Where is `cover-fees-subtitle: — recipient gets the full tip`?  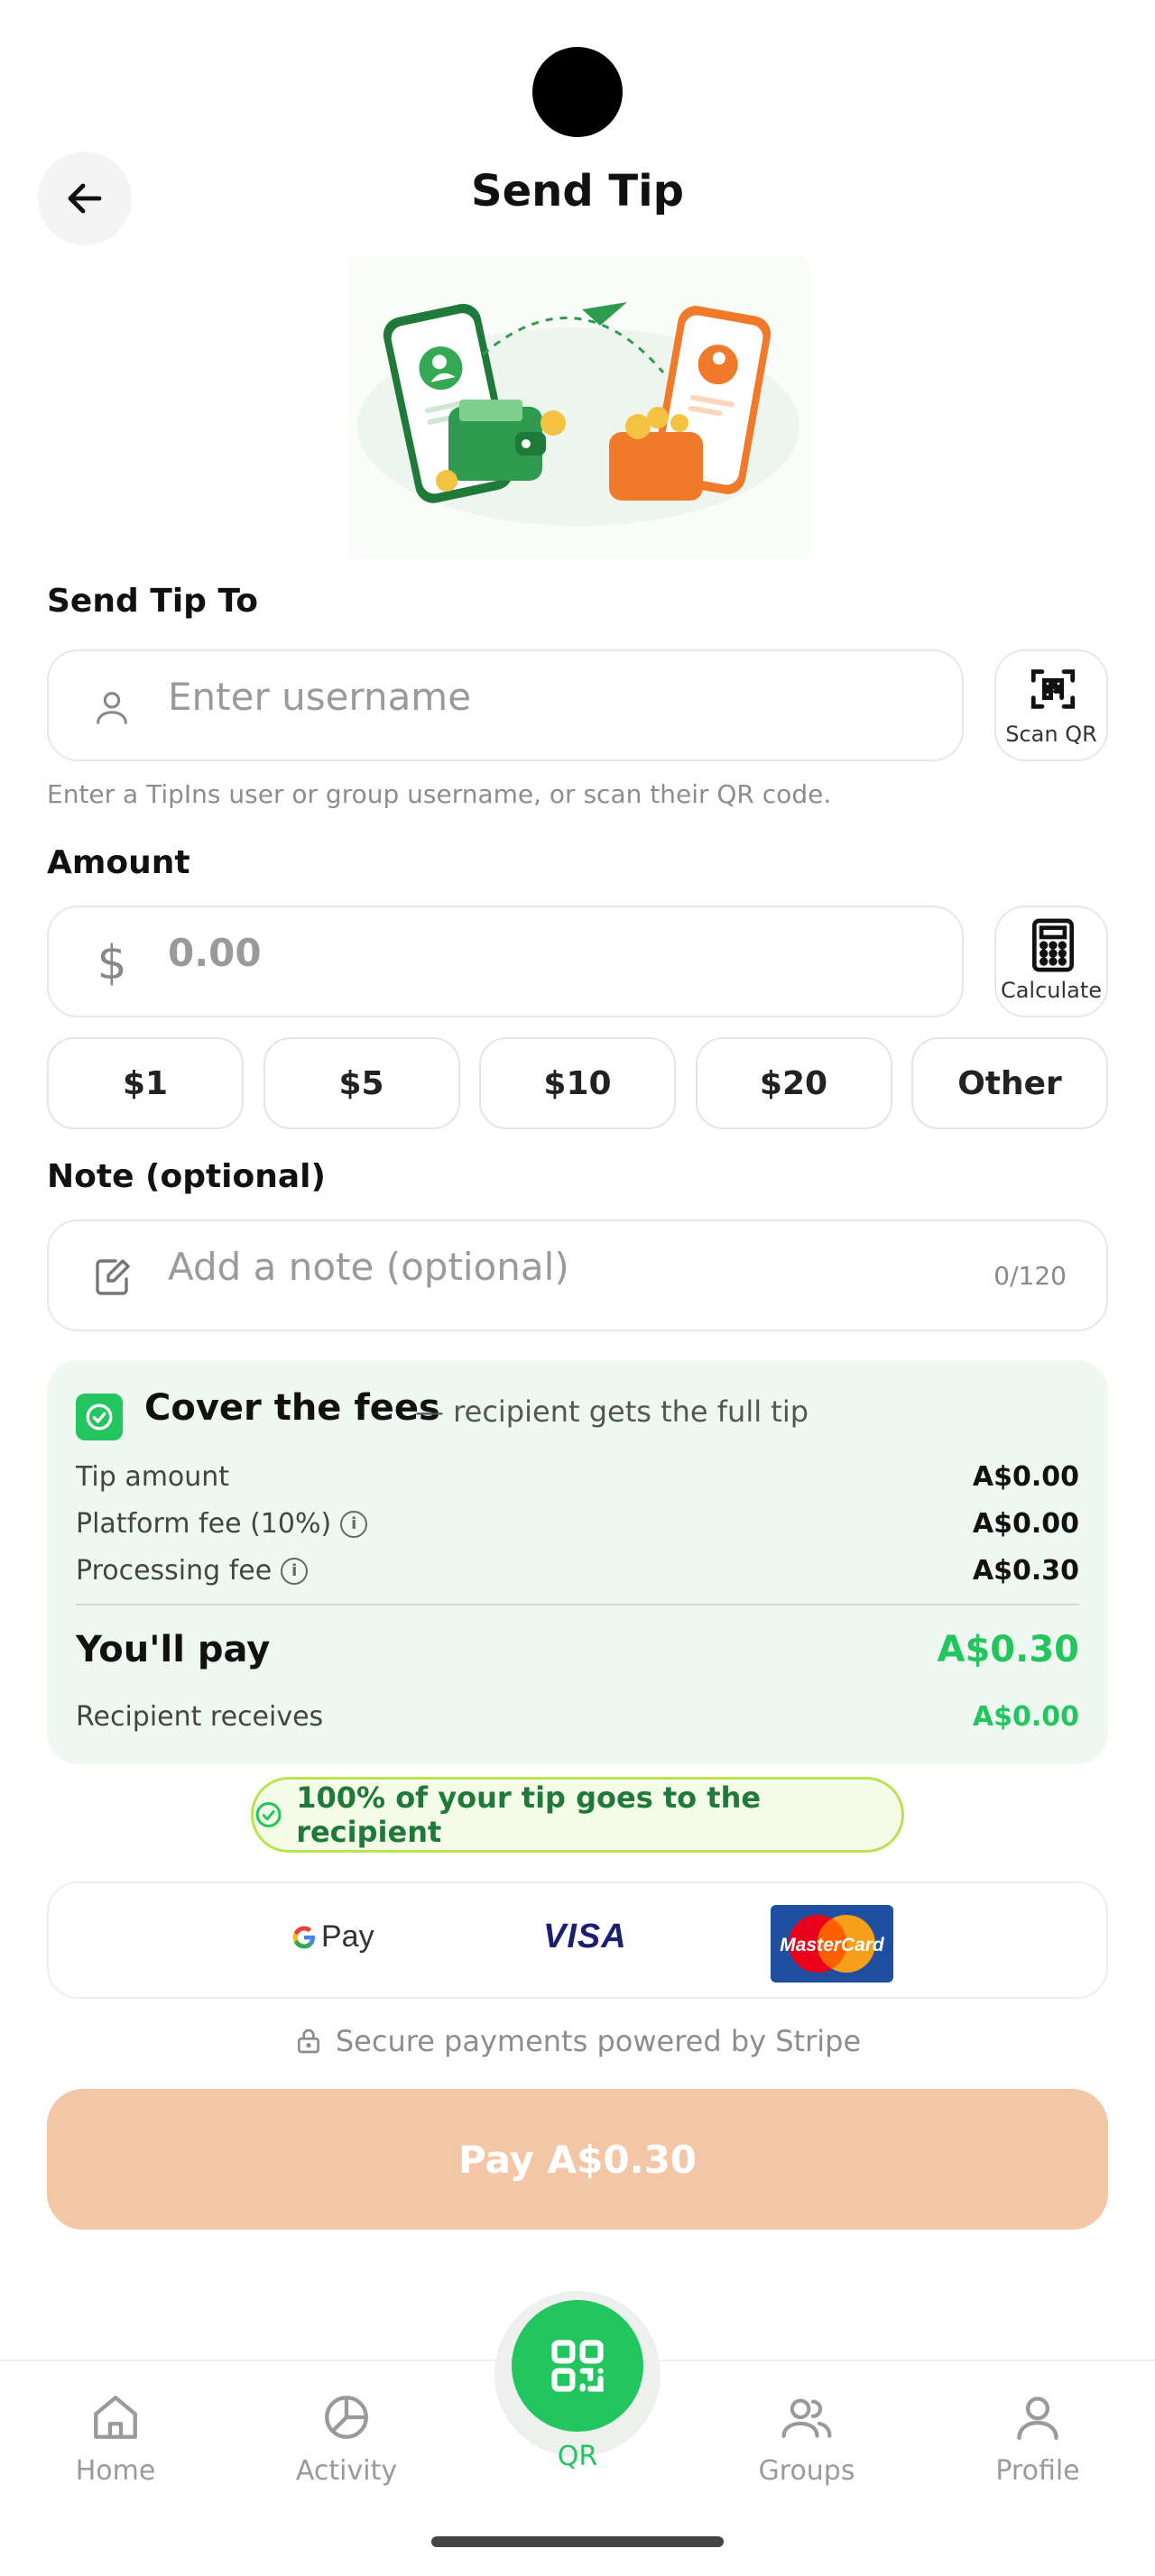 cover-fees-subtitle: — recipient gets the full tip is located at coordinates (612, 1411).